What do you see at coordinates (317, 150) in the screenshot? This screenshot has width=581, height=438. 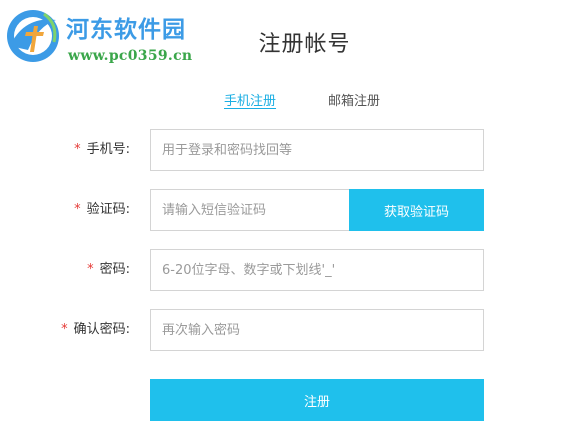 I see `phone-input` at bounding box center [317, 150].